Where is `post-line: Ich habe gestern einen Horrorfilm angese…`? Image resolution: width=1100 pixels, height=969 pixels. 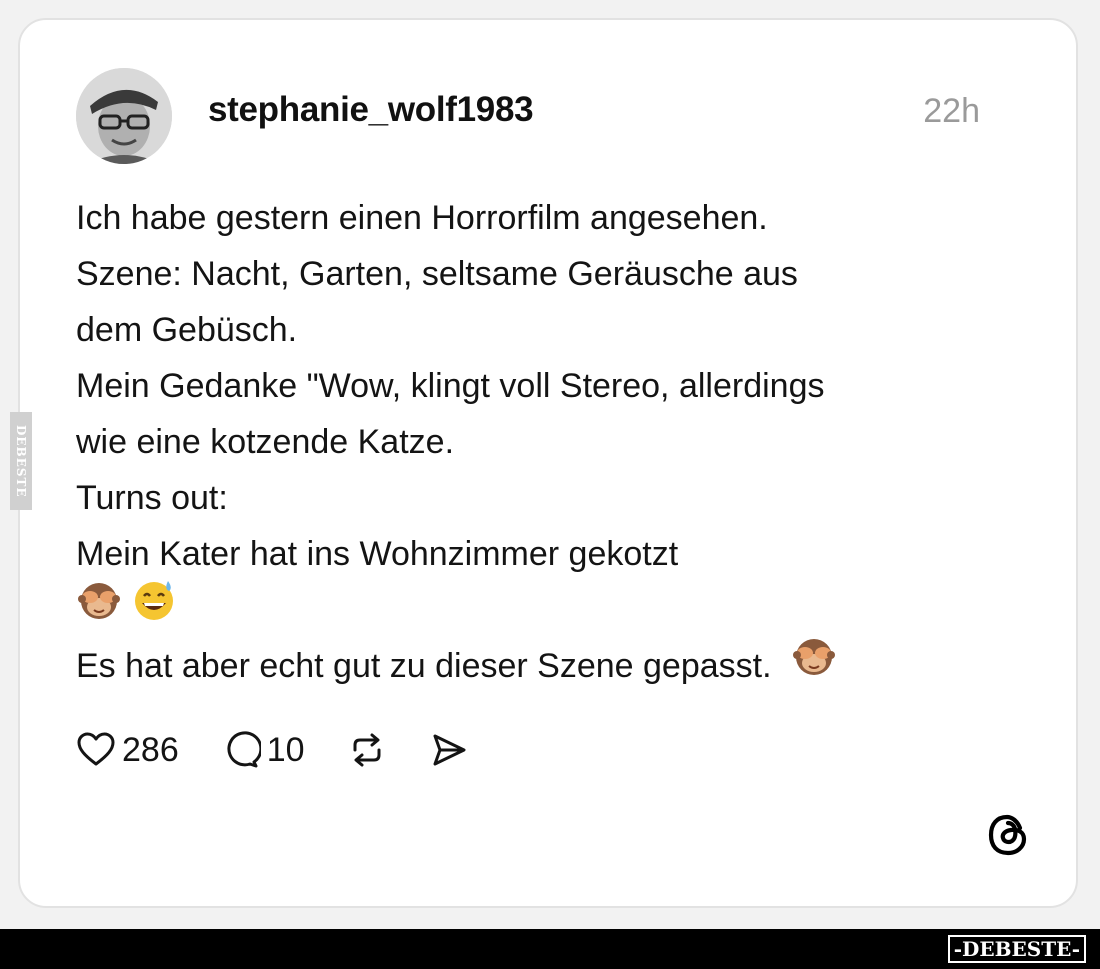
post-line: Ich habe gestern einen Horrorfilm angese… is located at coordinates (422, 218).